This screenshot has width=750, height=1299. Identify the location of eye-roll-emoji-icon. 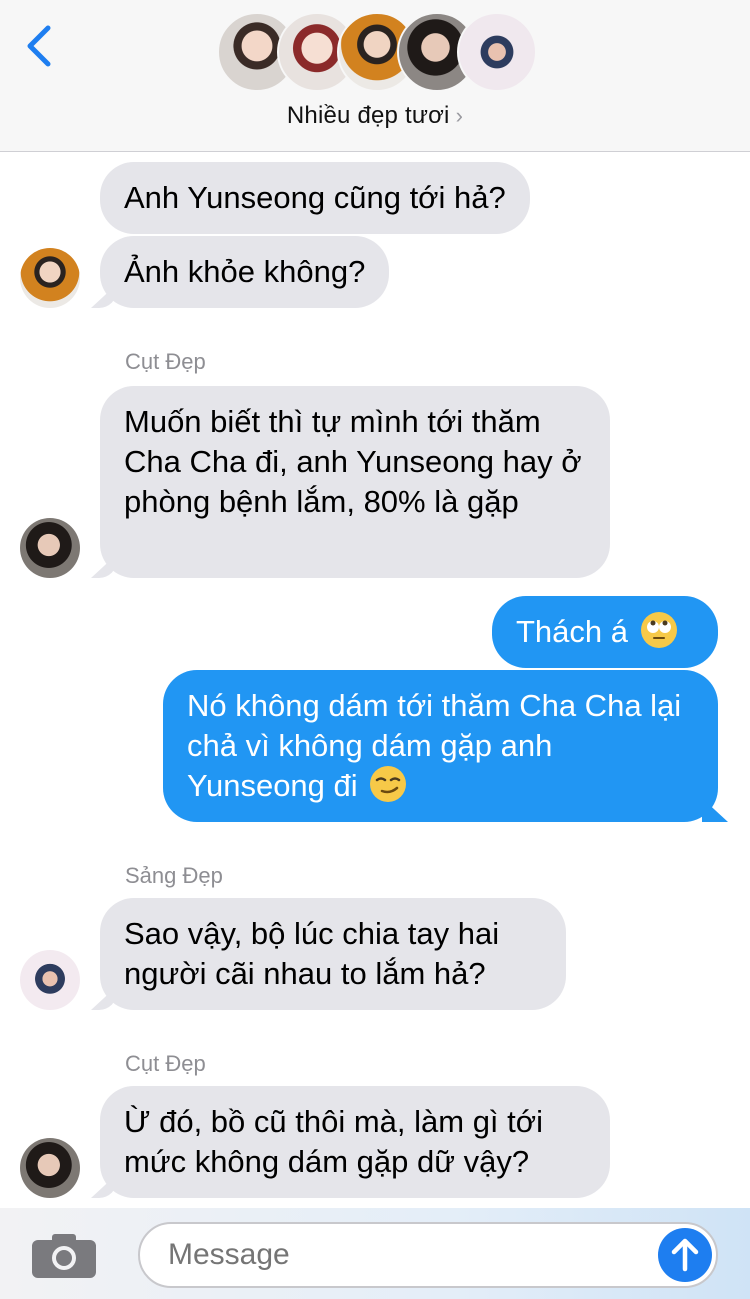
(658, 630).